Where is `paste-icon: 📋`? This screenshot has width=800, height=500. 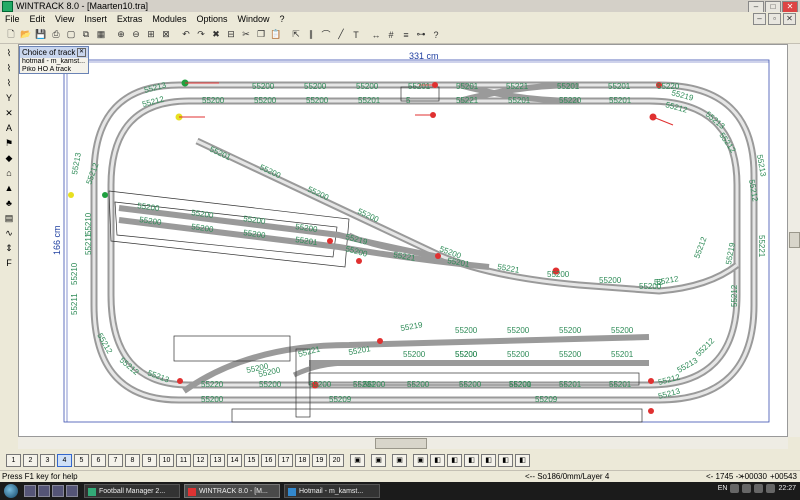 paste-icon: 📋 is located at coordinates (276, 35).